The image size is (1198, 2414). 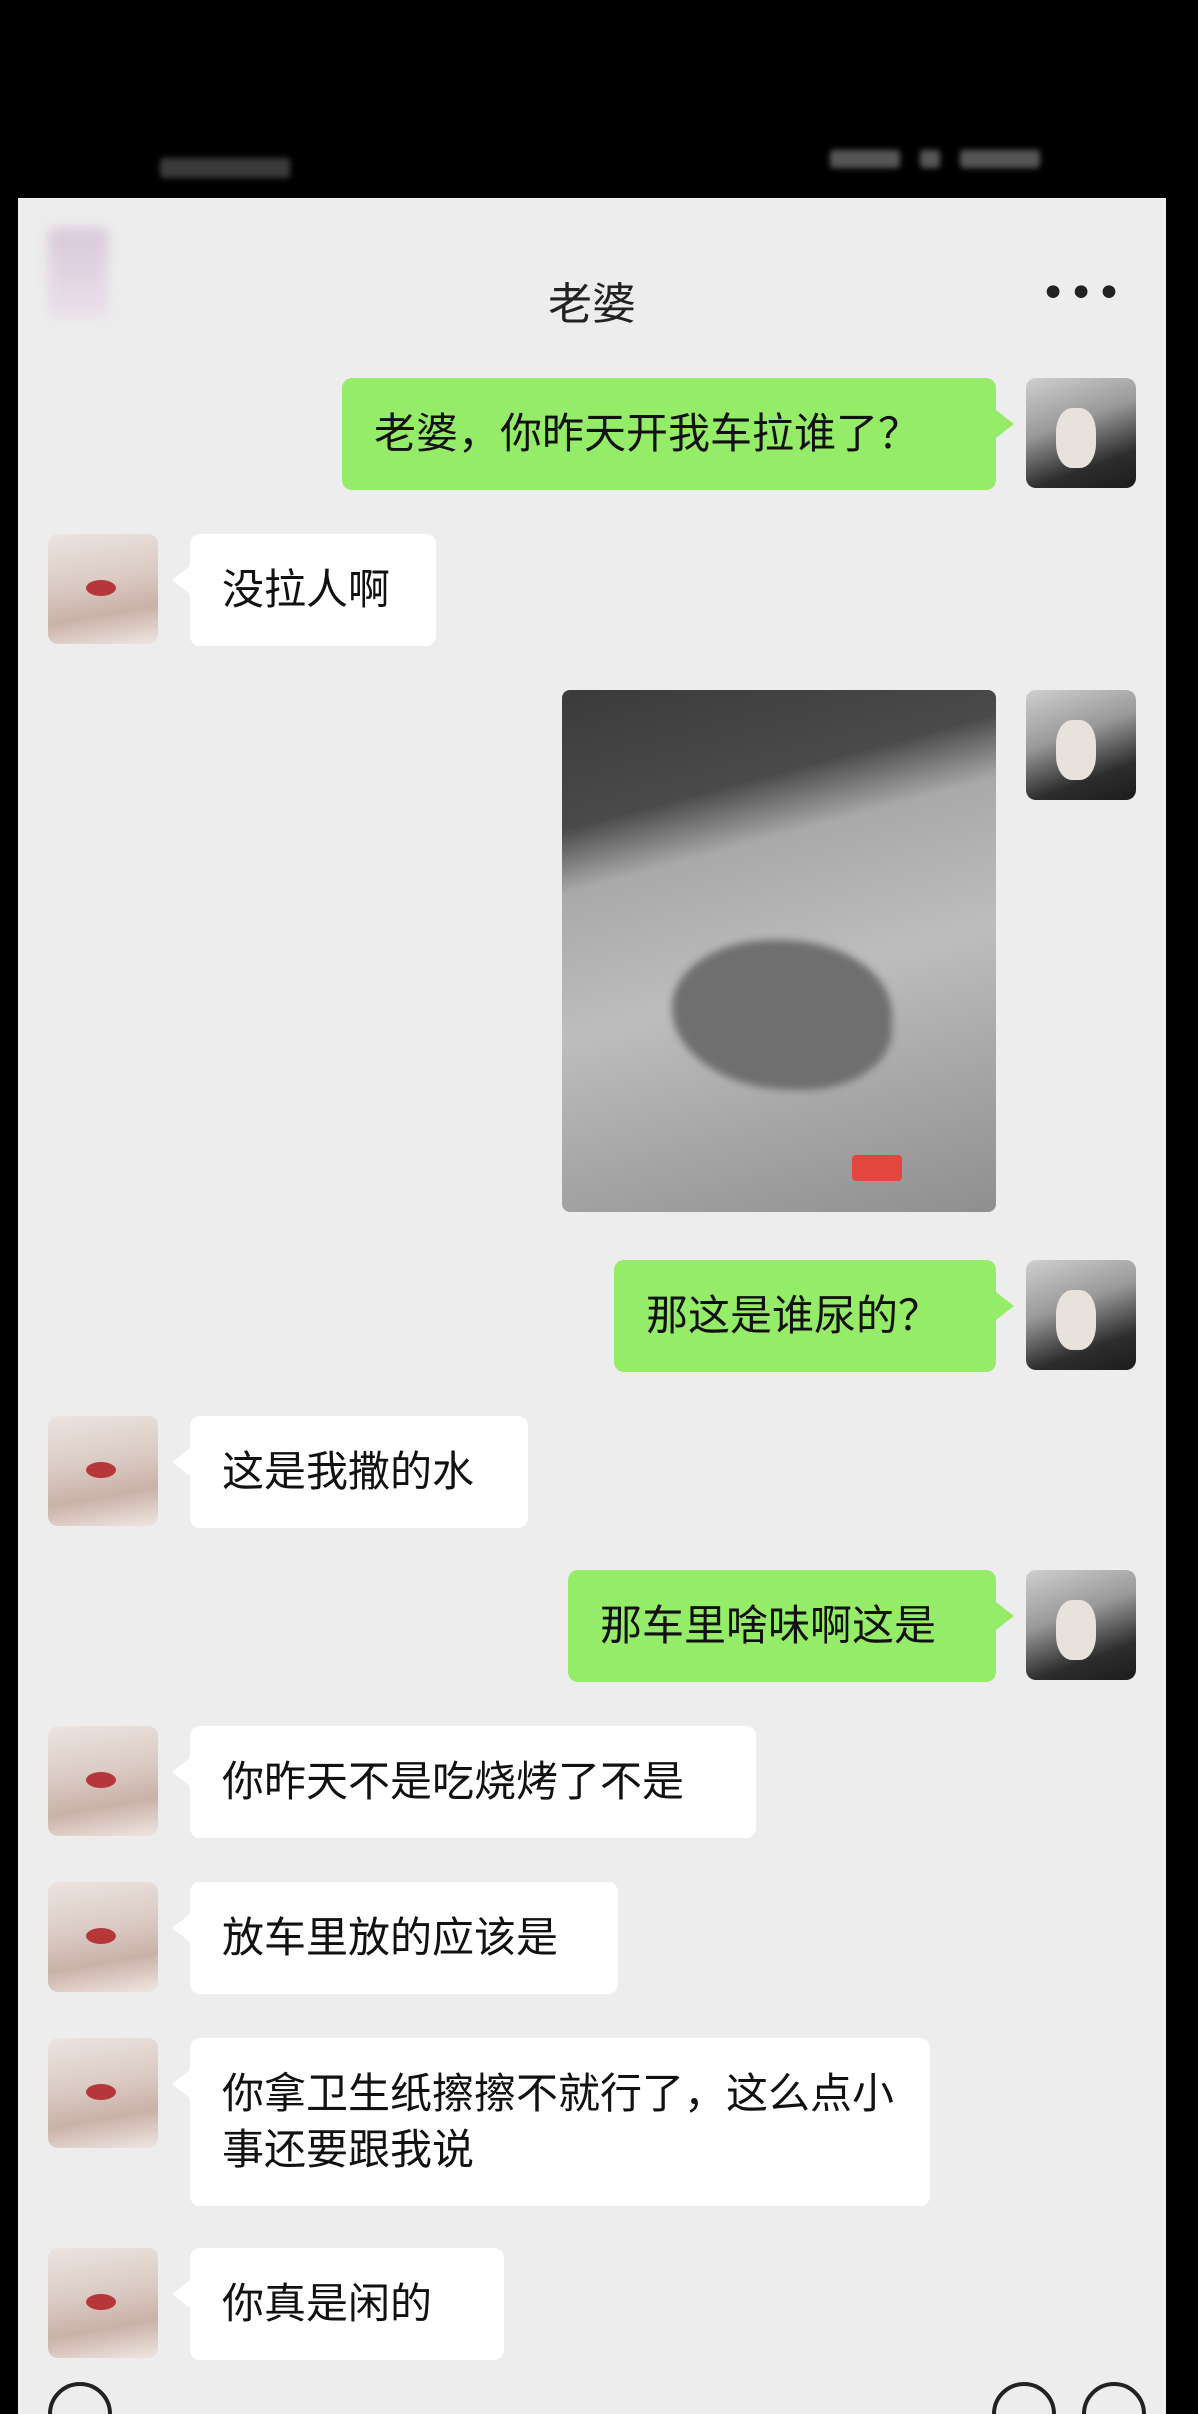 I want to click on sent-bubble: 老婆，你昨天开我车拉谁了？, so click(x=678, y=434).